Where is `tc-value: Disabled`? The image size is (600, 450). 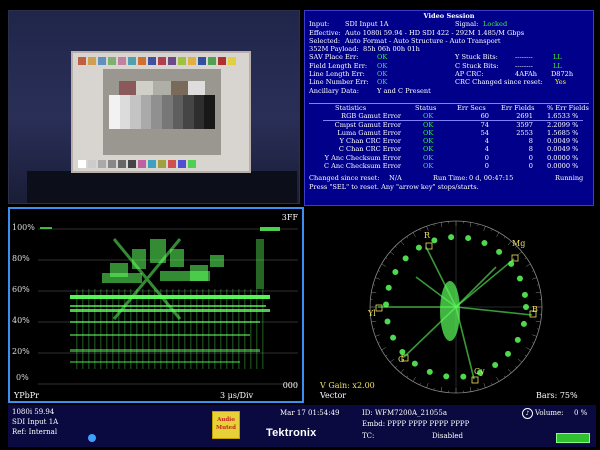
tc-value: Disabled is located at coordinates (447, 436).